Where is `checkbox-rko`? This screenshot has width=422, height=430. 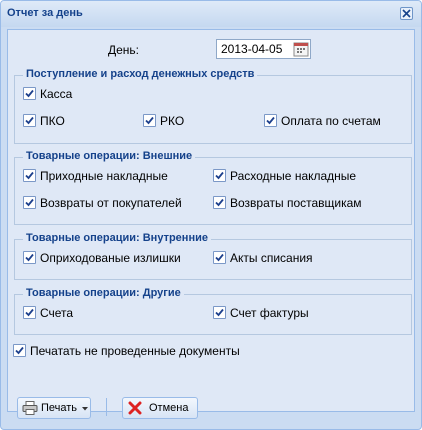
checkbox-rko is located at coordinates (149, 120).